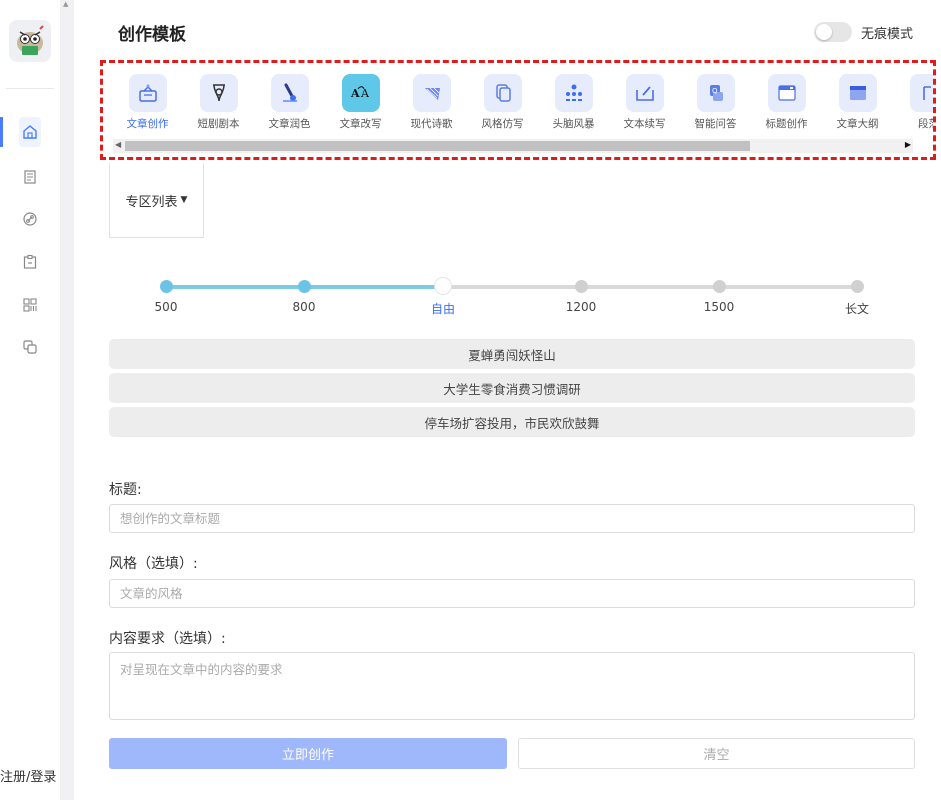 The height and width of the screenshot is (800, 941). I want to click on template-label: 现代诗歌, so click(431, 124).